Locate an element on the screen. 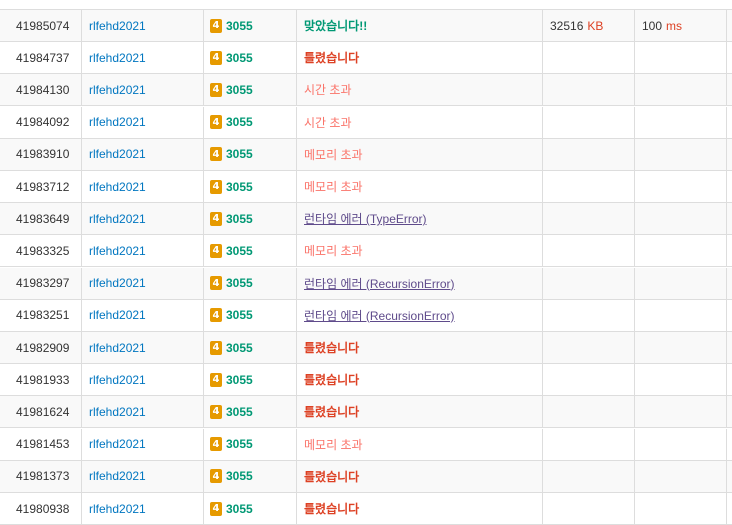 The width and height of the screenshot is (732, 525). result-text: 틀렸습니다 is located at coordinates (332, 509).